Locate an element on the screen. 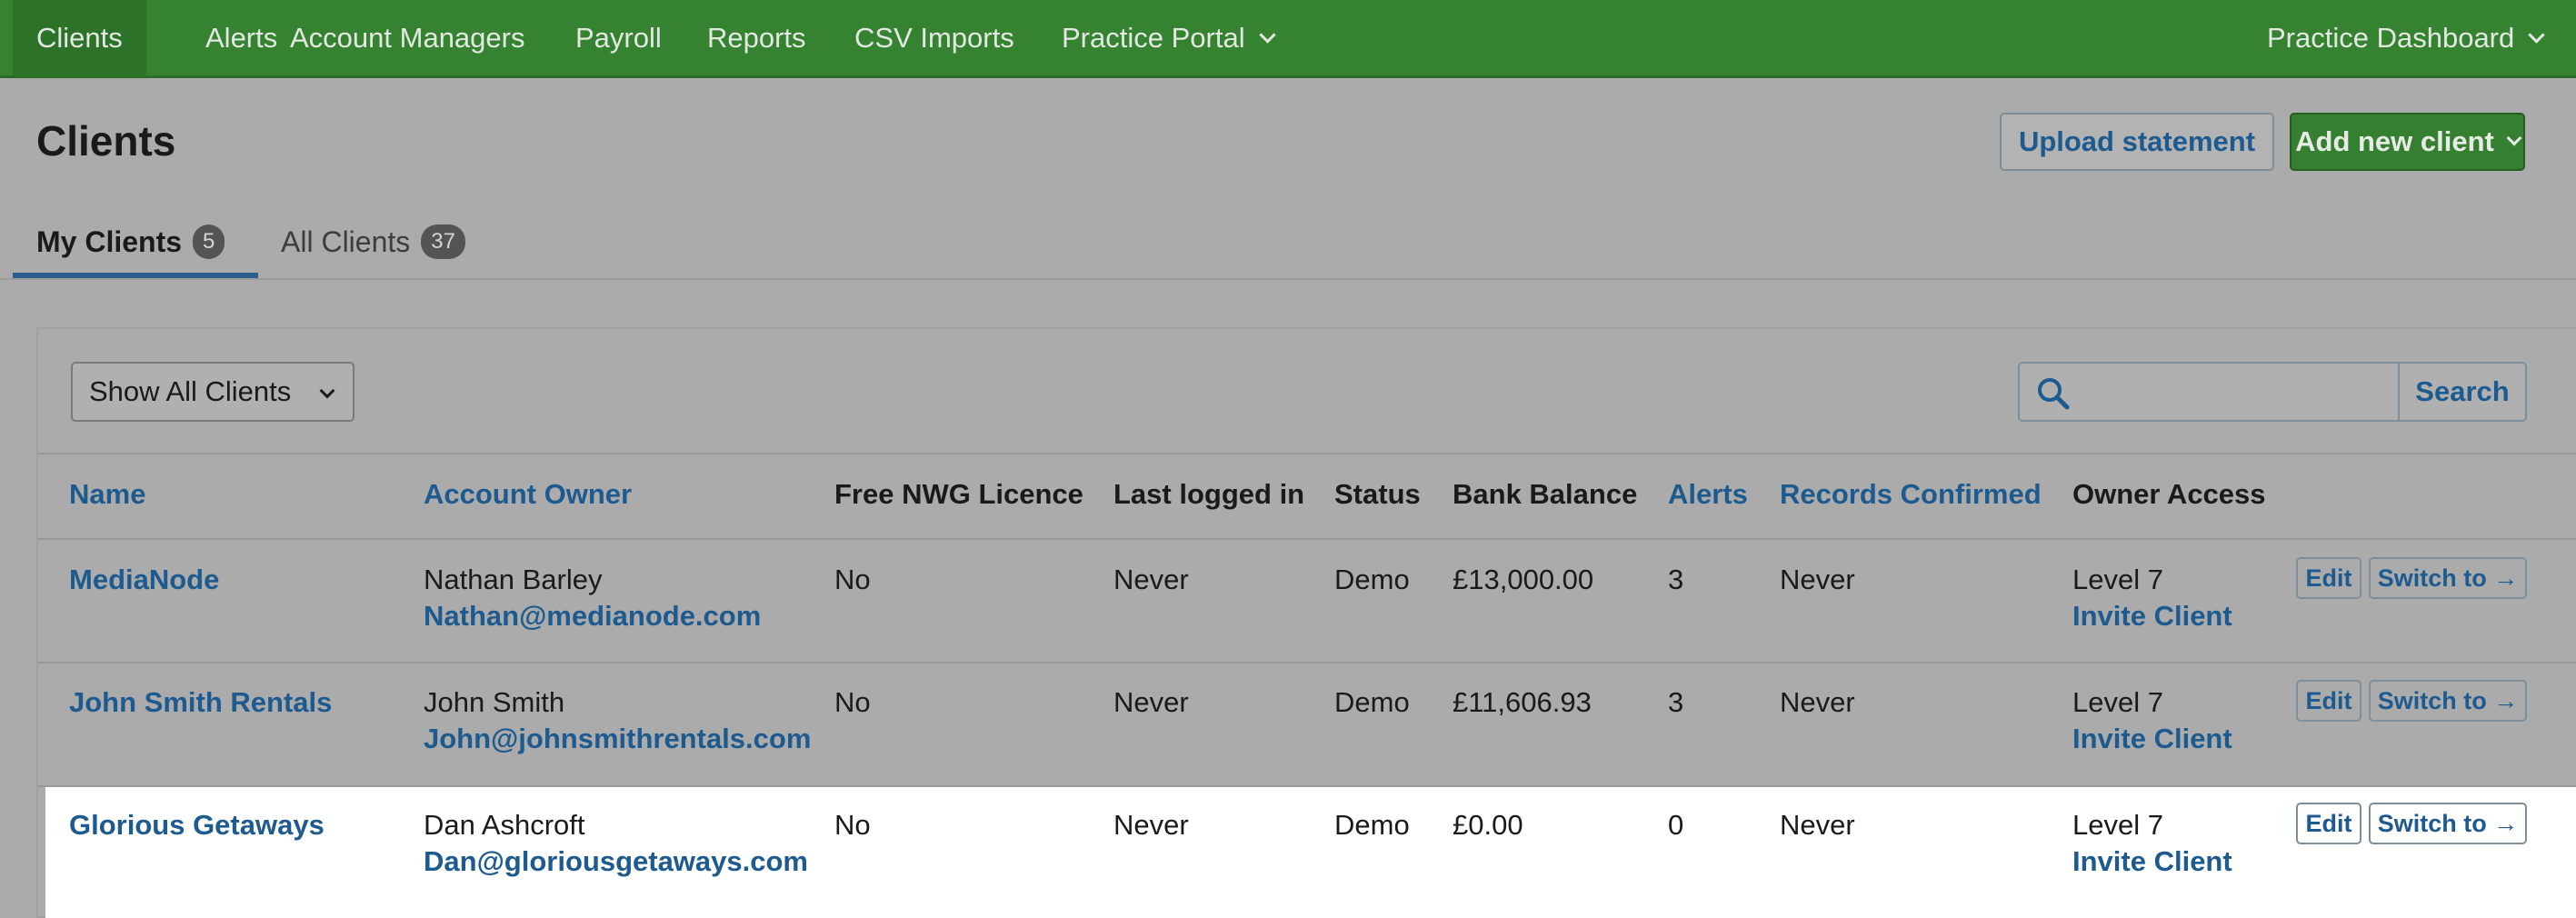 This screenshot has height=918, width=2576. header-records-confirmed: Records Confirmed is located at coordinates (1911, 495).